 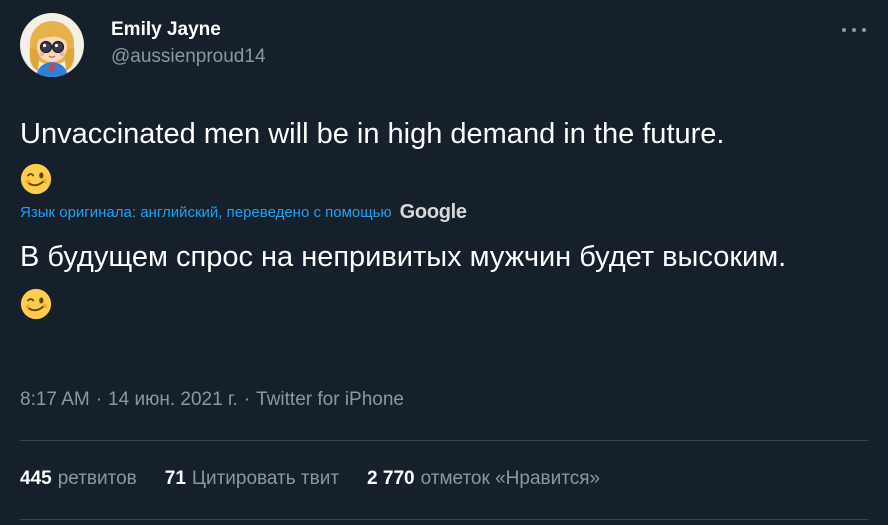 I want to click on likes-stat: 2 770 отметок «Нравится», so click(x=483, y=479).